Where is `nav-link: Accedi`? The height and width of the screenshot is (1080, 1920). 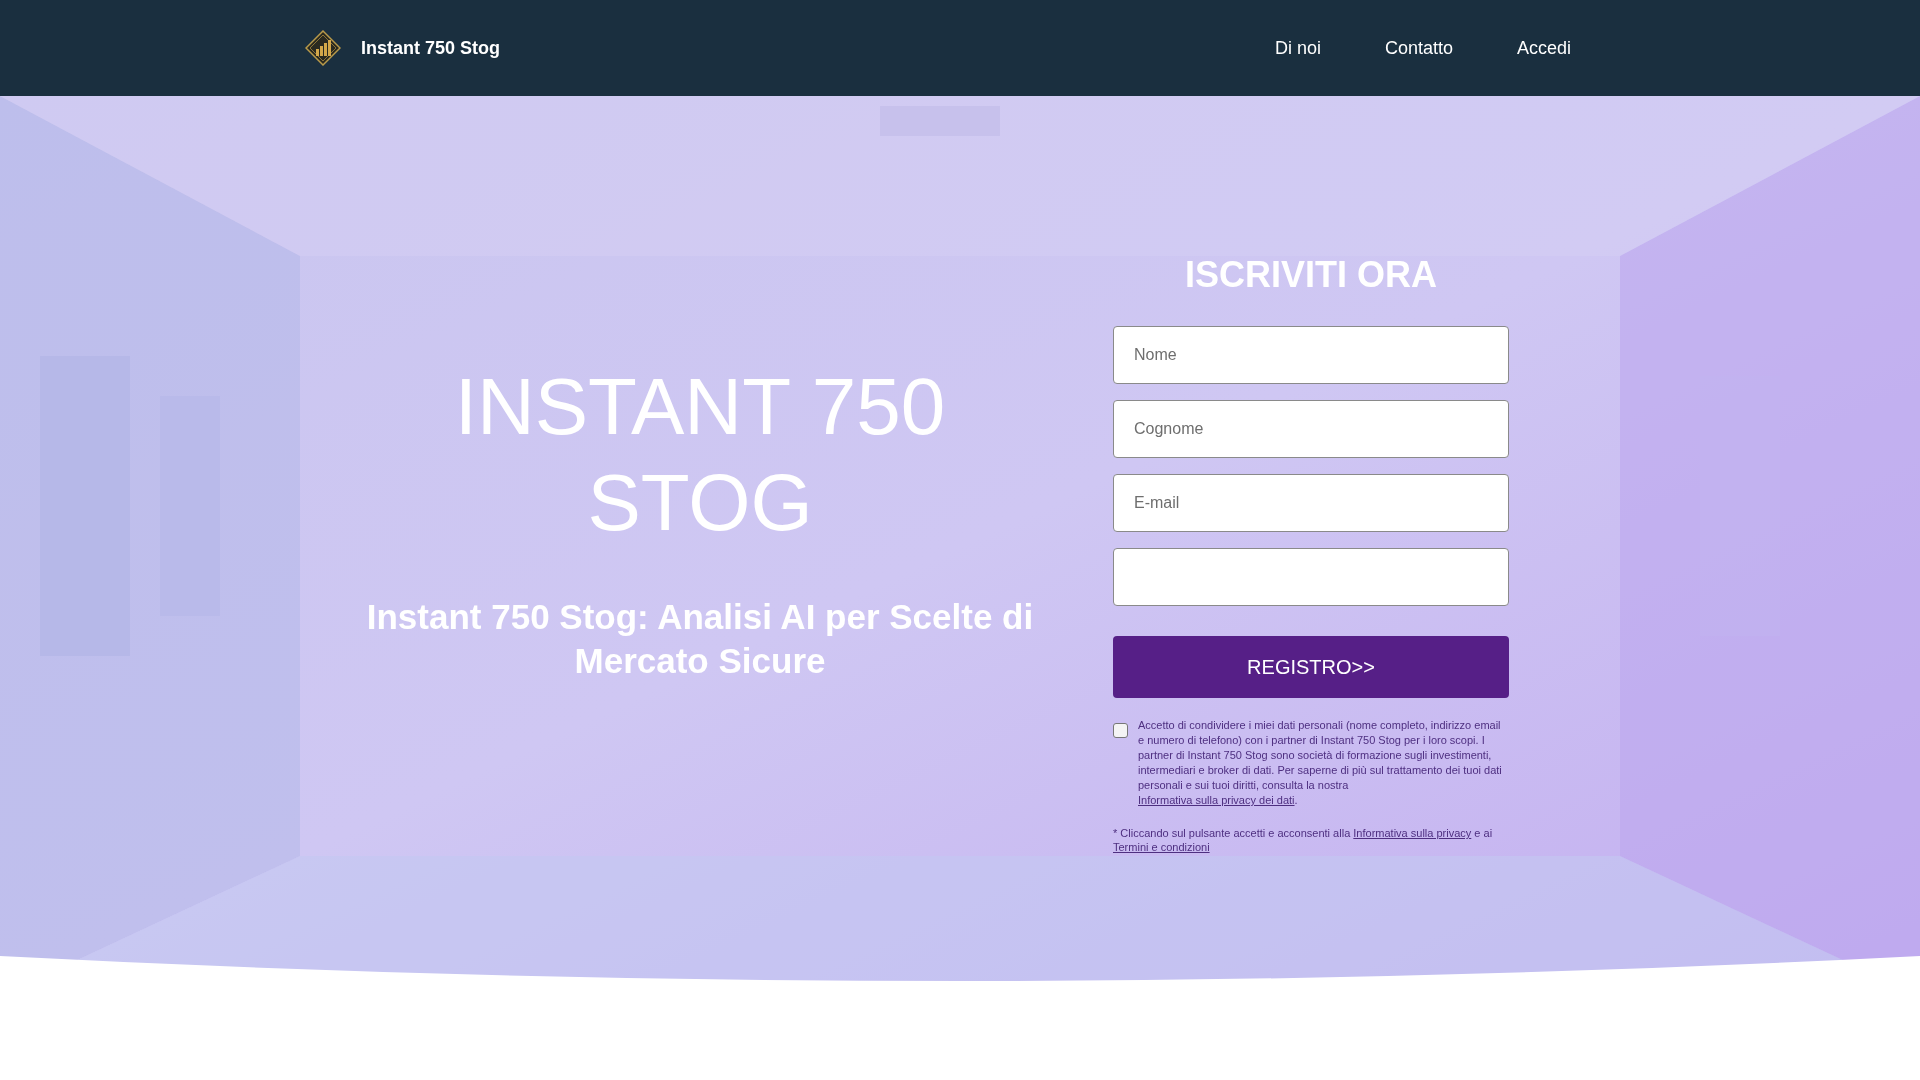 nav-link: Accedi is located at coordinates (1543, 48).